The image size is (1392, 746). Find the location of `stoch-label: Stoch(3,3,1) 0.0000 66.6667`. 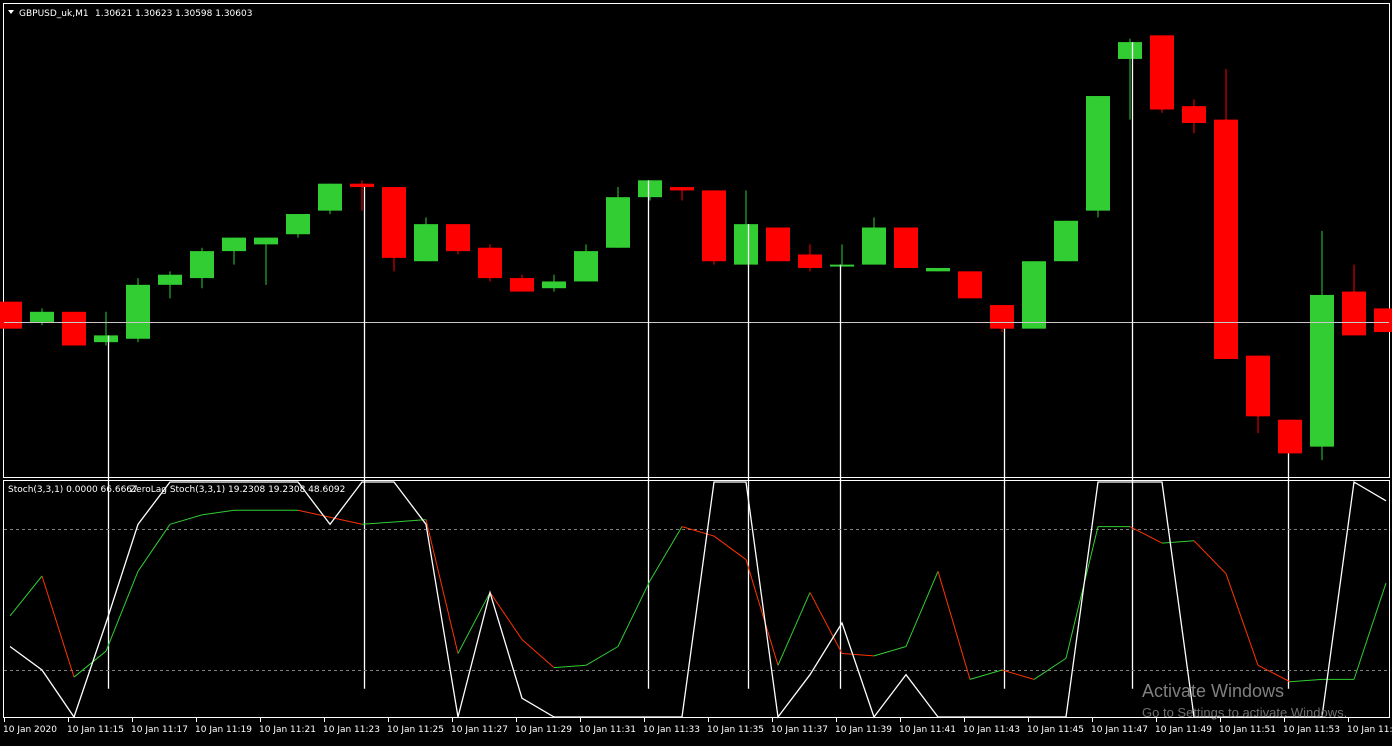

stoch-label: Stoch(3,3,1) 0.0000 66.6667 is located at coordinates (73, 490).